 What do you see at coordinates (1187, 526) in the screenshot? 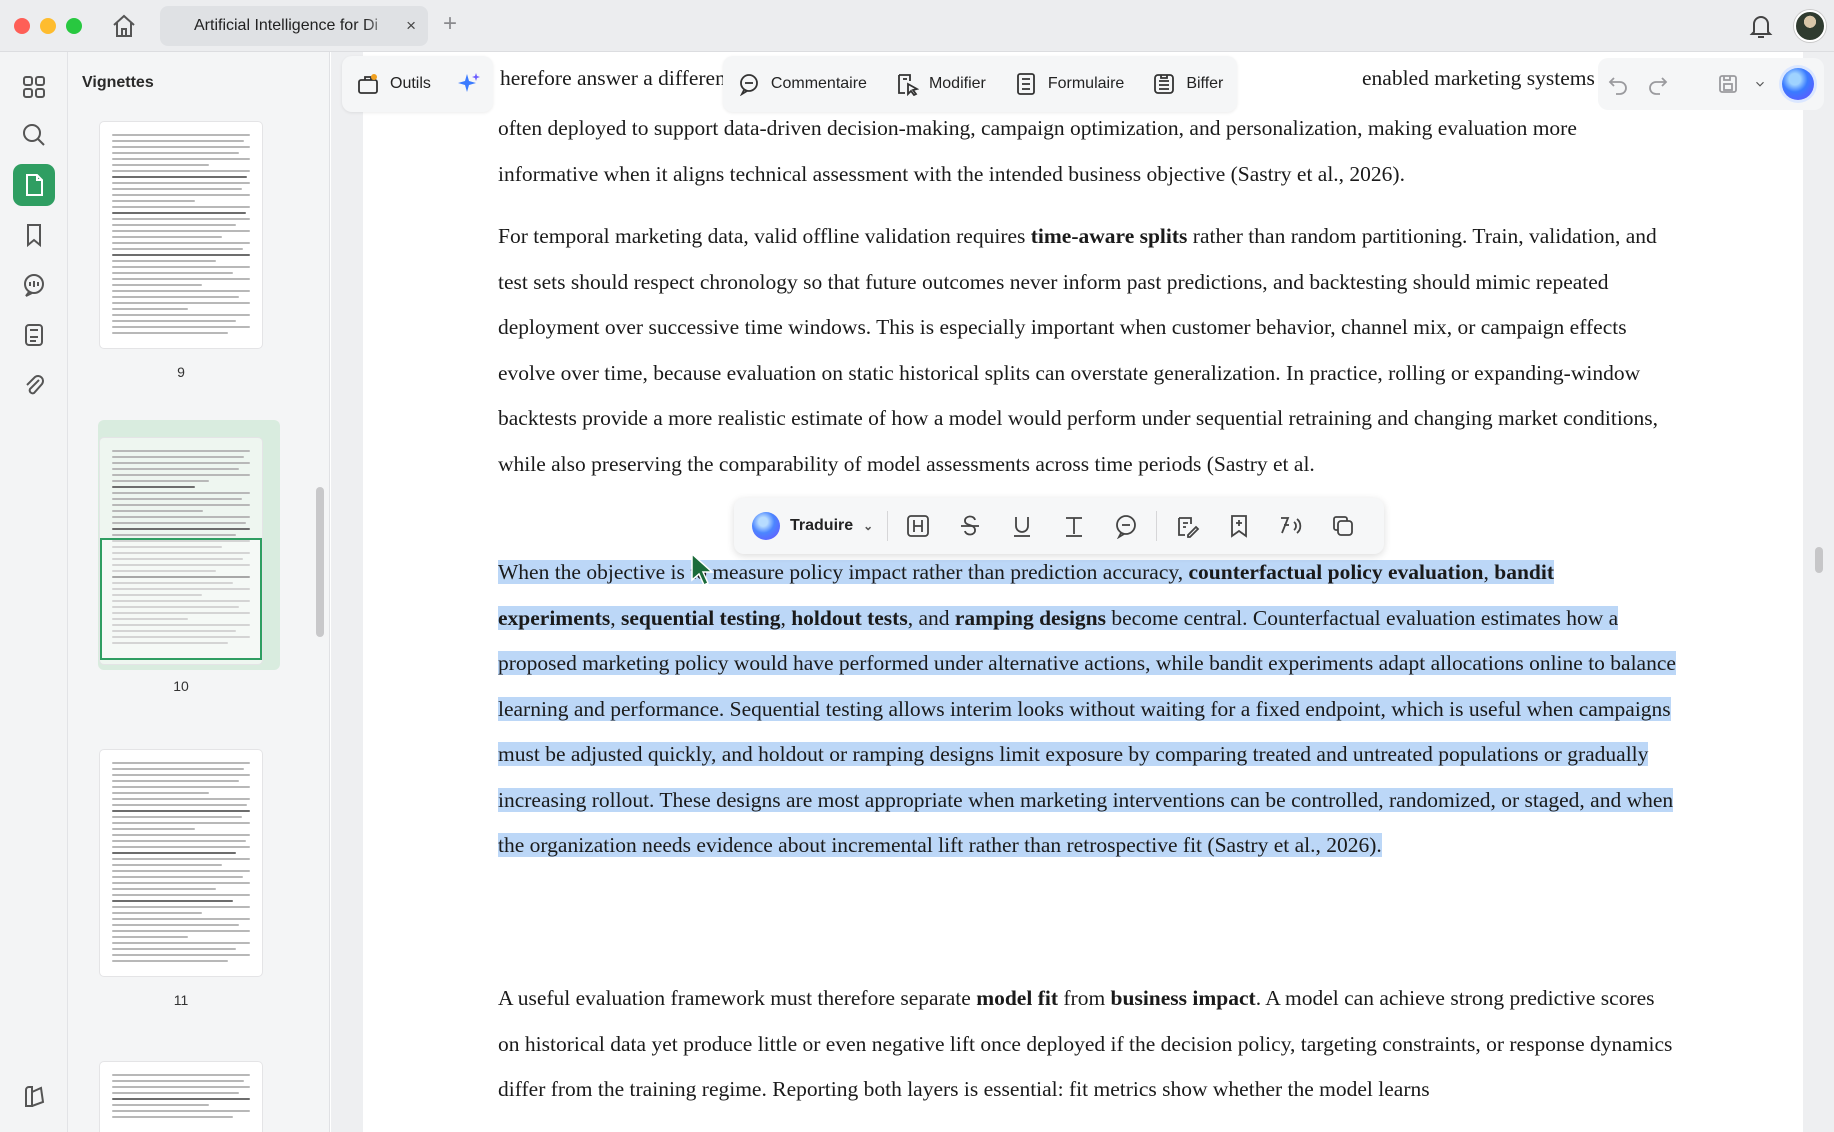
I see `edit-text-button` at bounding box center [1187, 526].